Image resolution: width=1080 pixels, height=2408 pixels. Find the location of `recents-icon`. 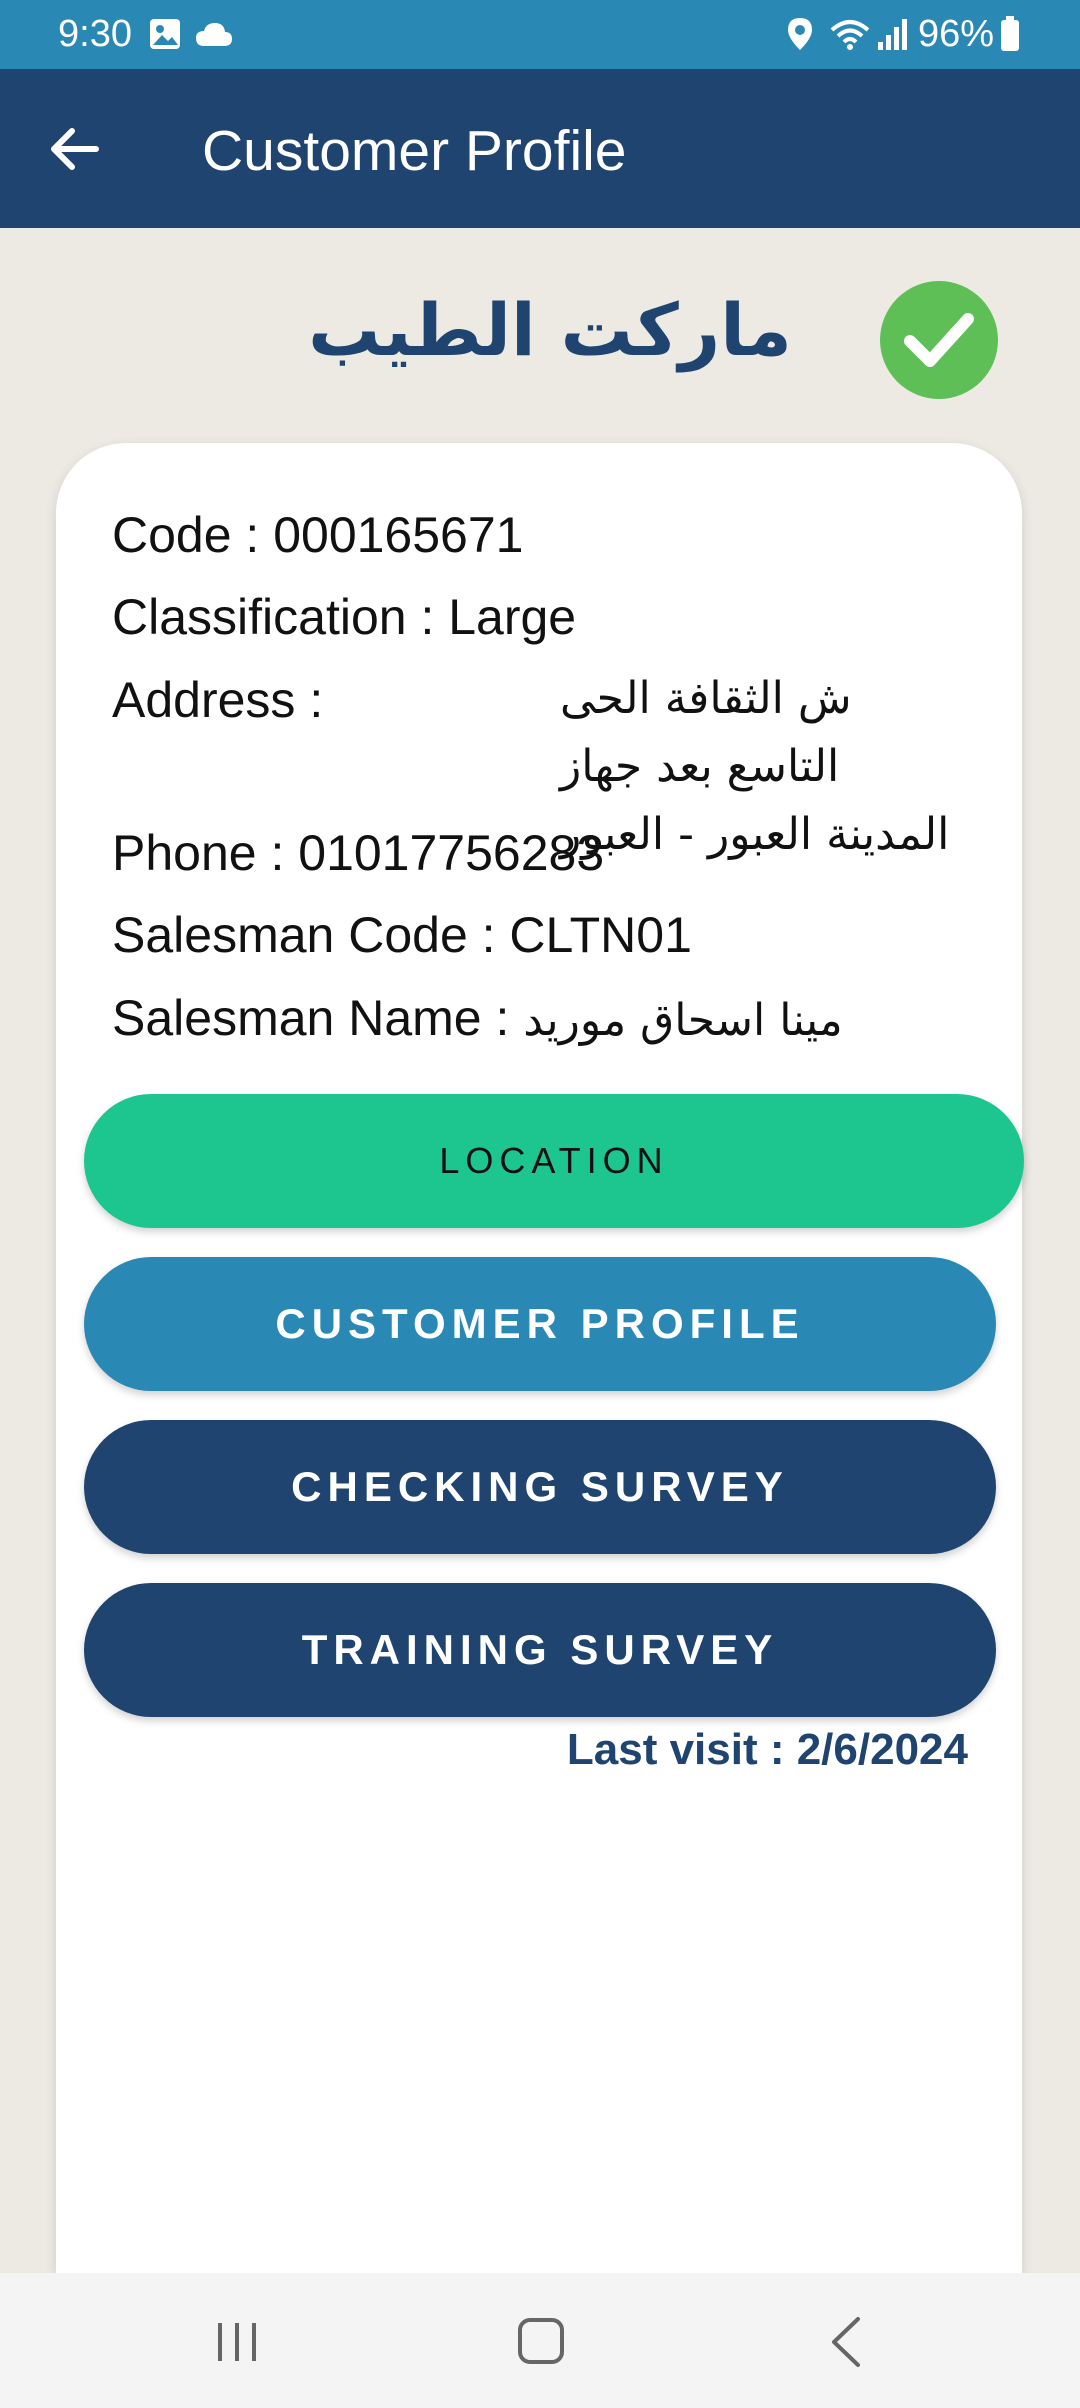

recents-icon is located at coordinates (237, 2342).